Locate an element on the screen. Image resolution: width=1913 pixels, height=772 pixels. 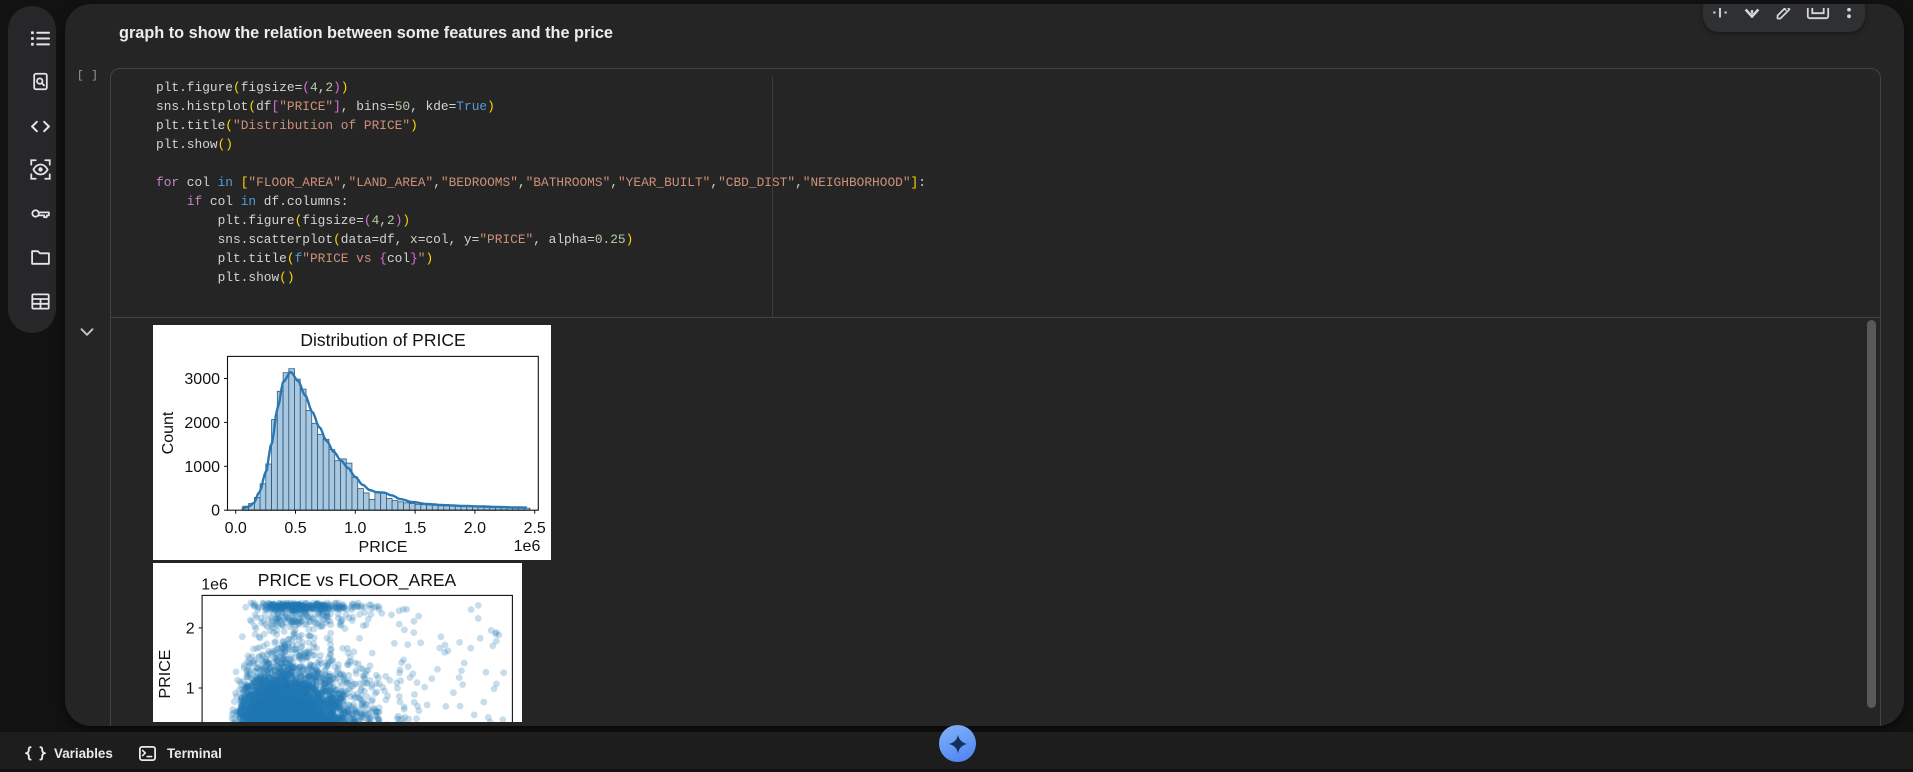
svg-text: 1000 is located at coordinates (202, 467).